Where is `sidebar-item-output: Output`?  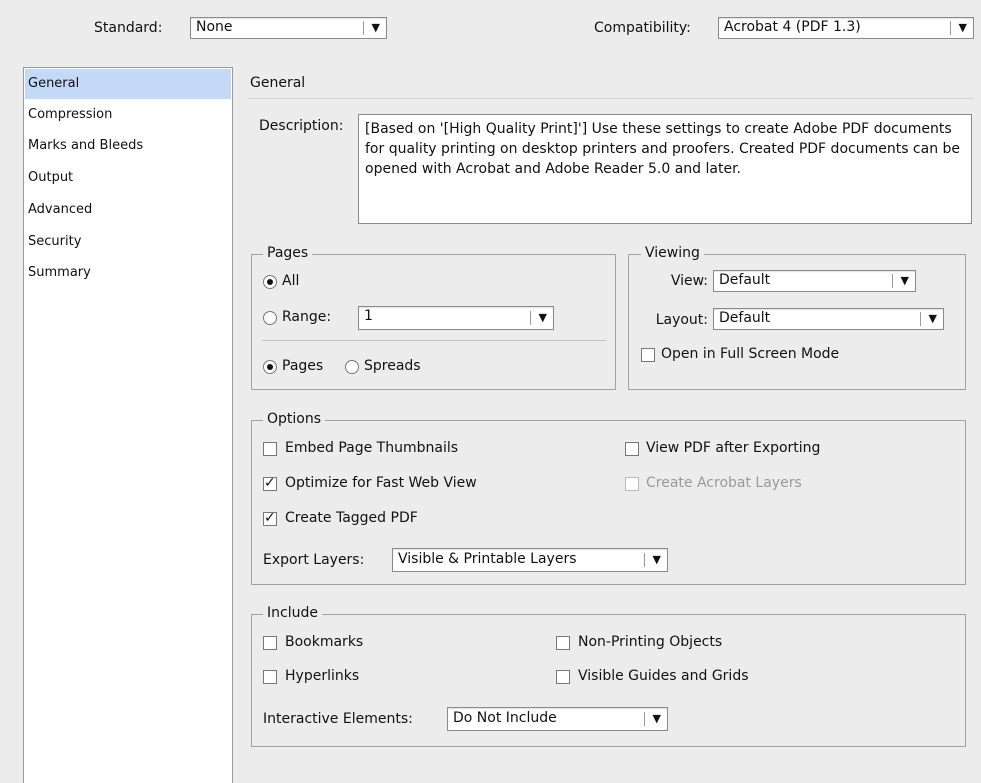
sidebar-item-output: Output is located at coordinates (128, 178).